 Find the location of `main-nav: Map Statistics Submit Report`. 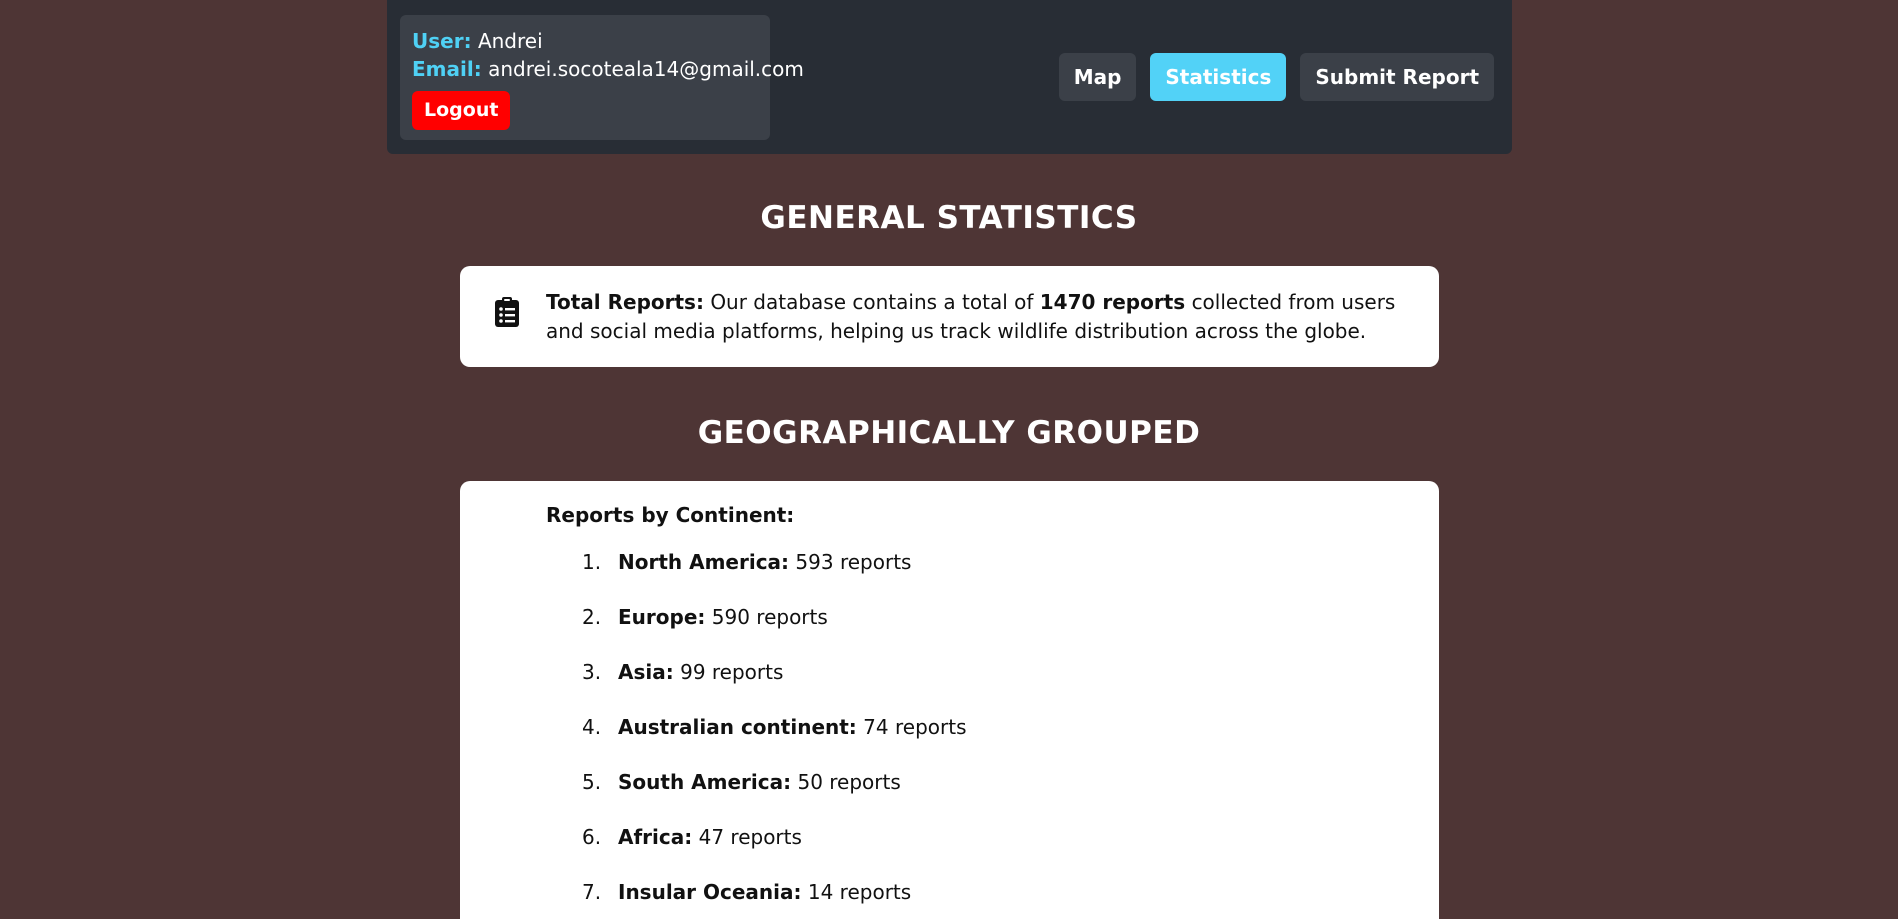

main-nav: Map Statistics Submit Report is located at coordinates (1276, 77).